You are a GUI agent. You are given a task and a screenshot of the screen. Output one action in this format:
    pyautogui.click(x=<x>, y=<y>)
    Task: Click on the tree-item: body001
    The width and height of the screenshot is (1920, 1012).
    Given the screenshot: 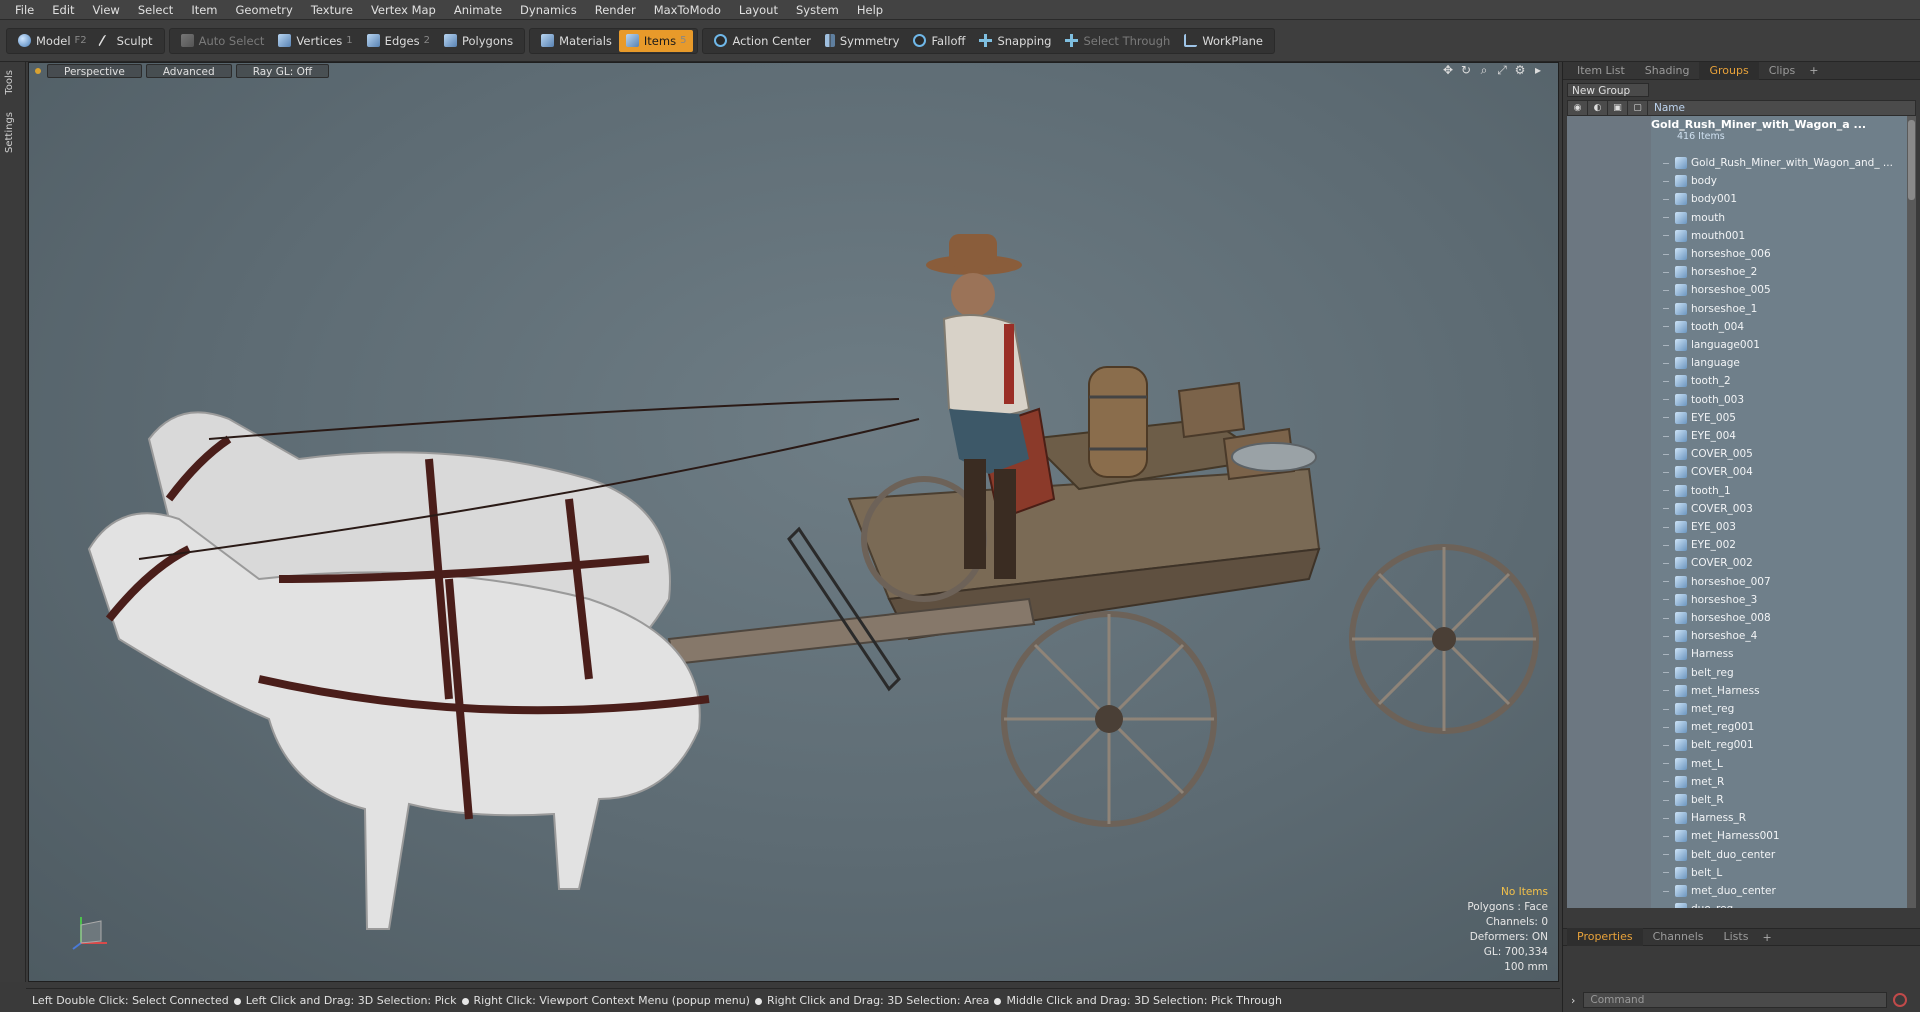 What is the action you would take?
    pyautogui.click(x=1783, y=199)
    